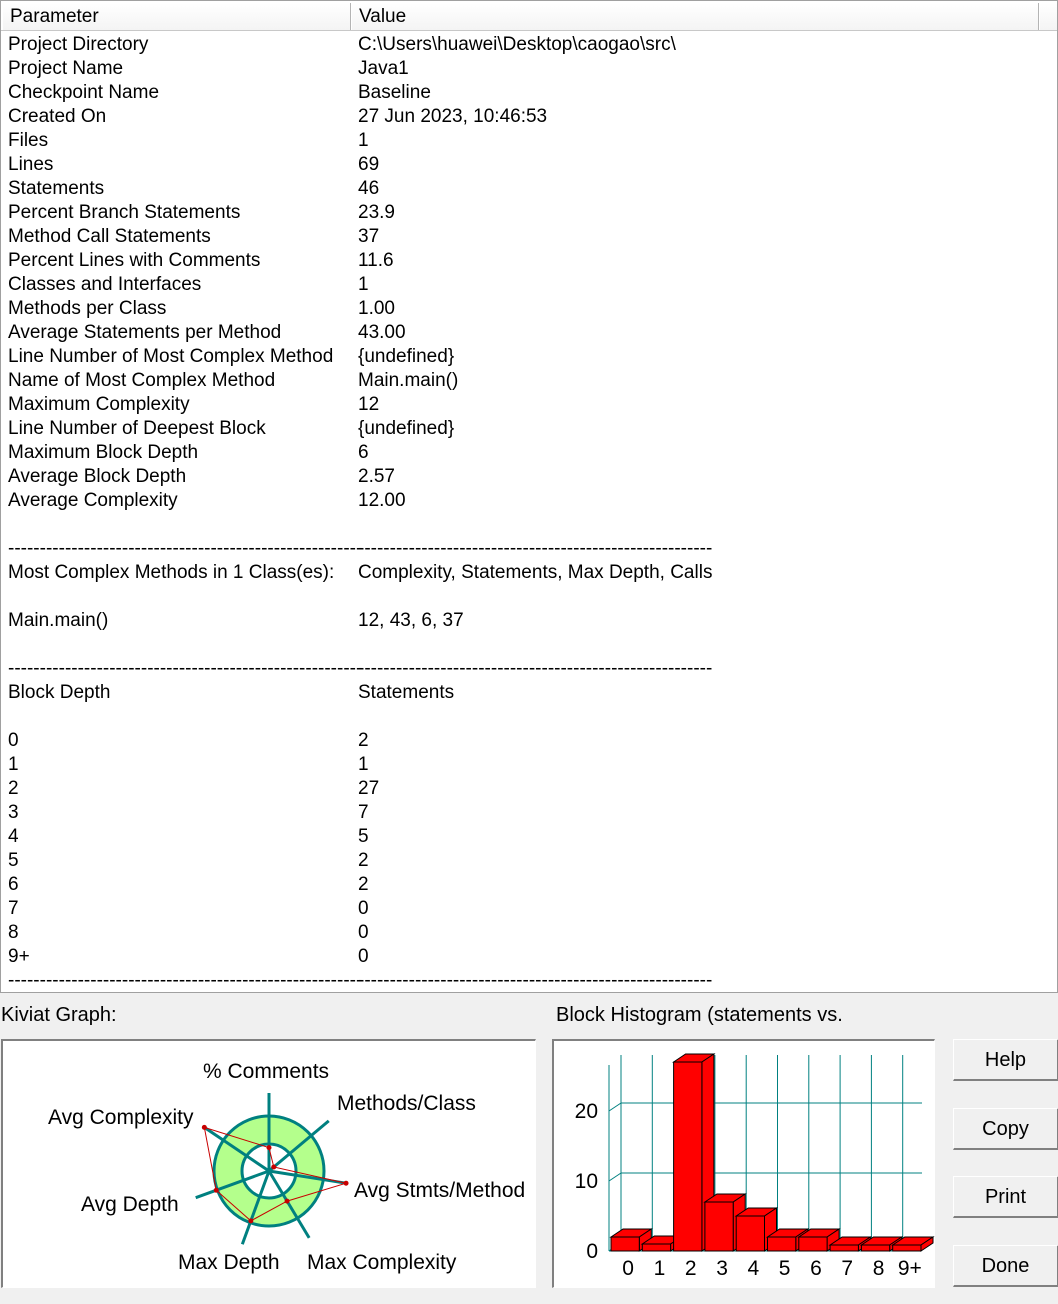 This screenshot has height=1304, width=1058. What do you see at coordinates (521, 405) in the screenshot?
I see `list-row: Maximum Complexity 12` at bounding box center [521, 405].